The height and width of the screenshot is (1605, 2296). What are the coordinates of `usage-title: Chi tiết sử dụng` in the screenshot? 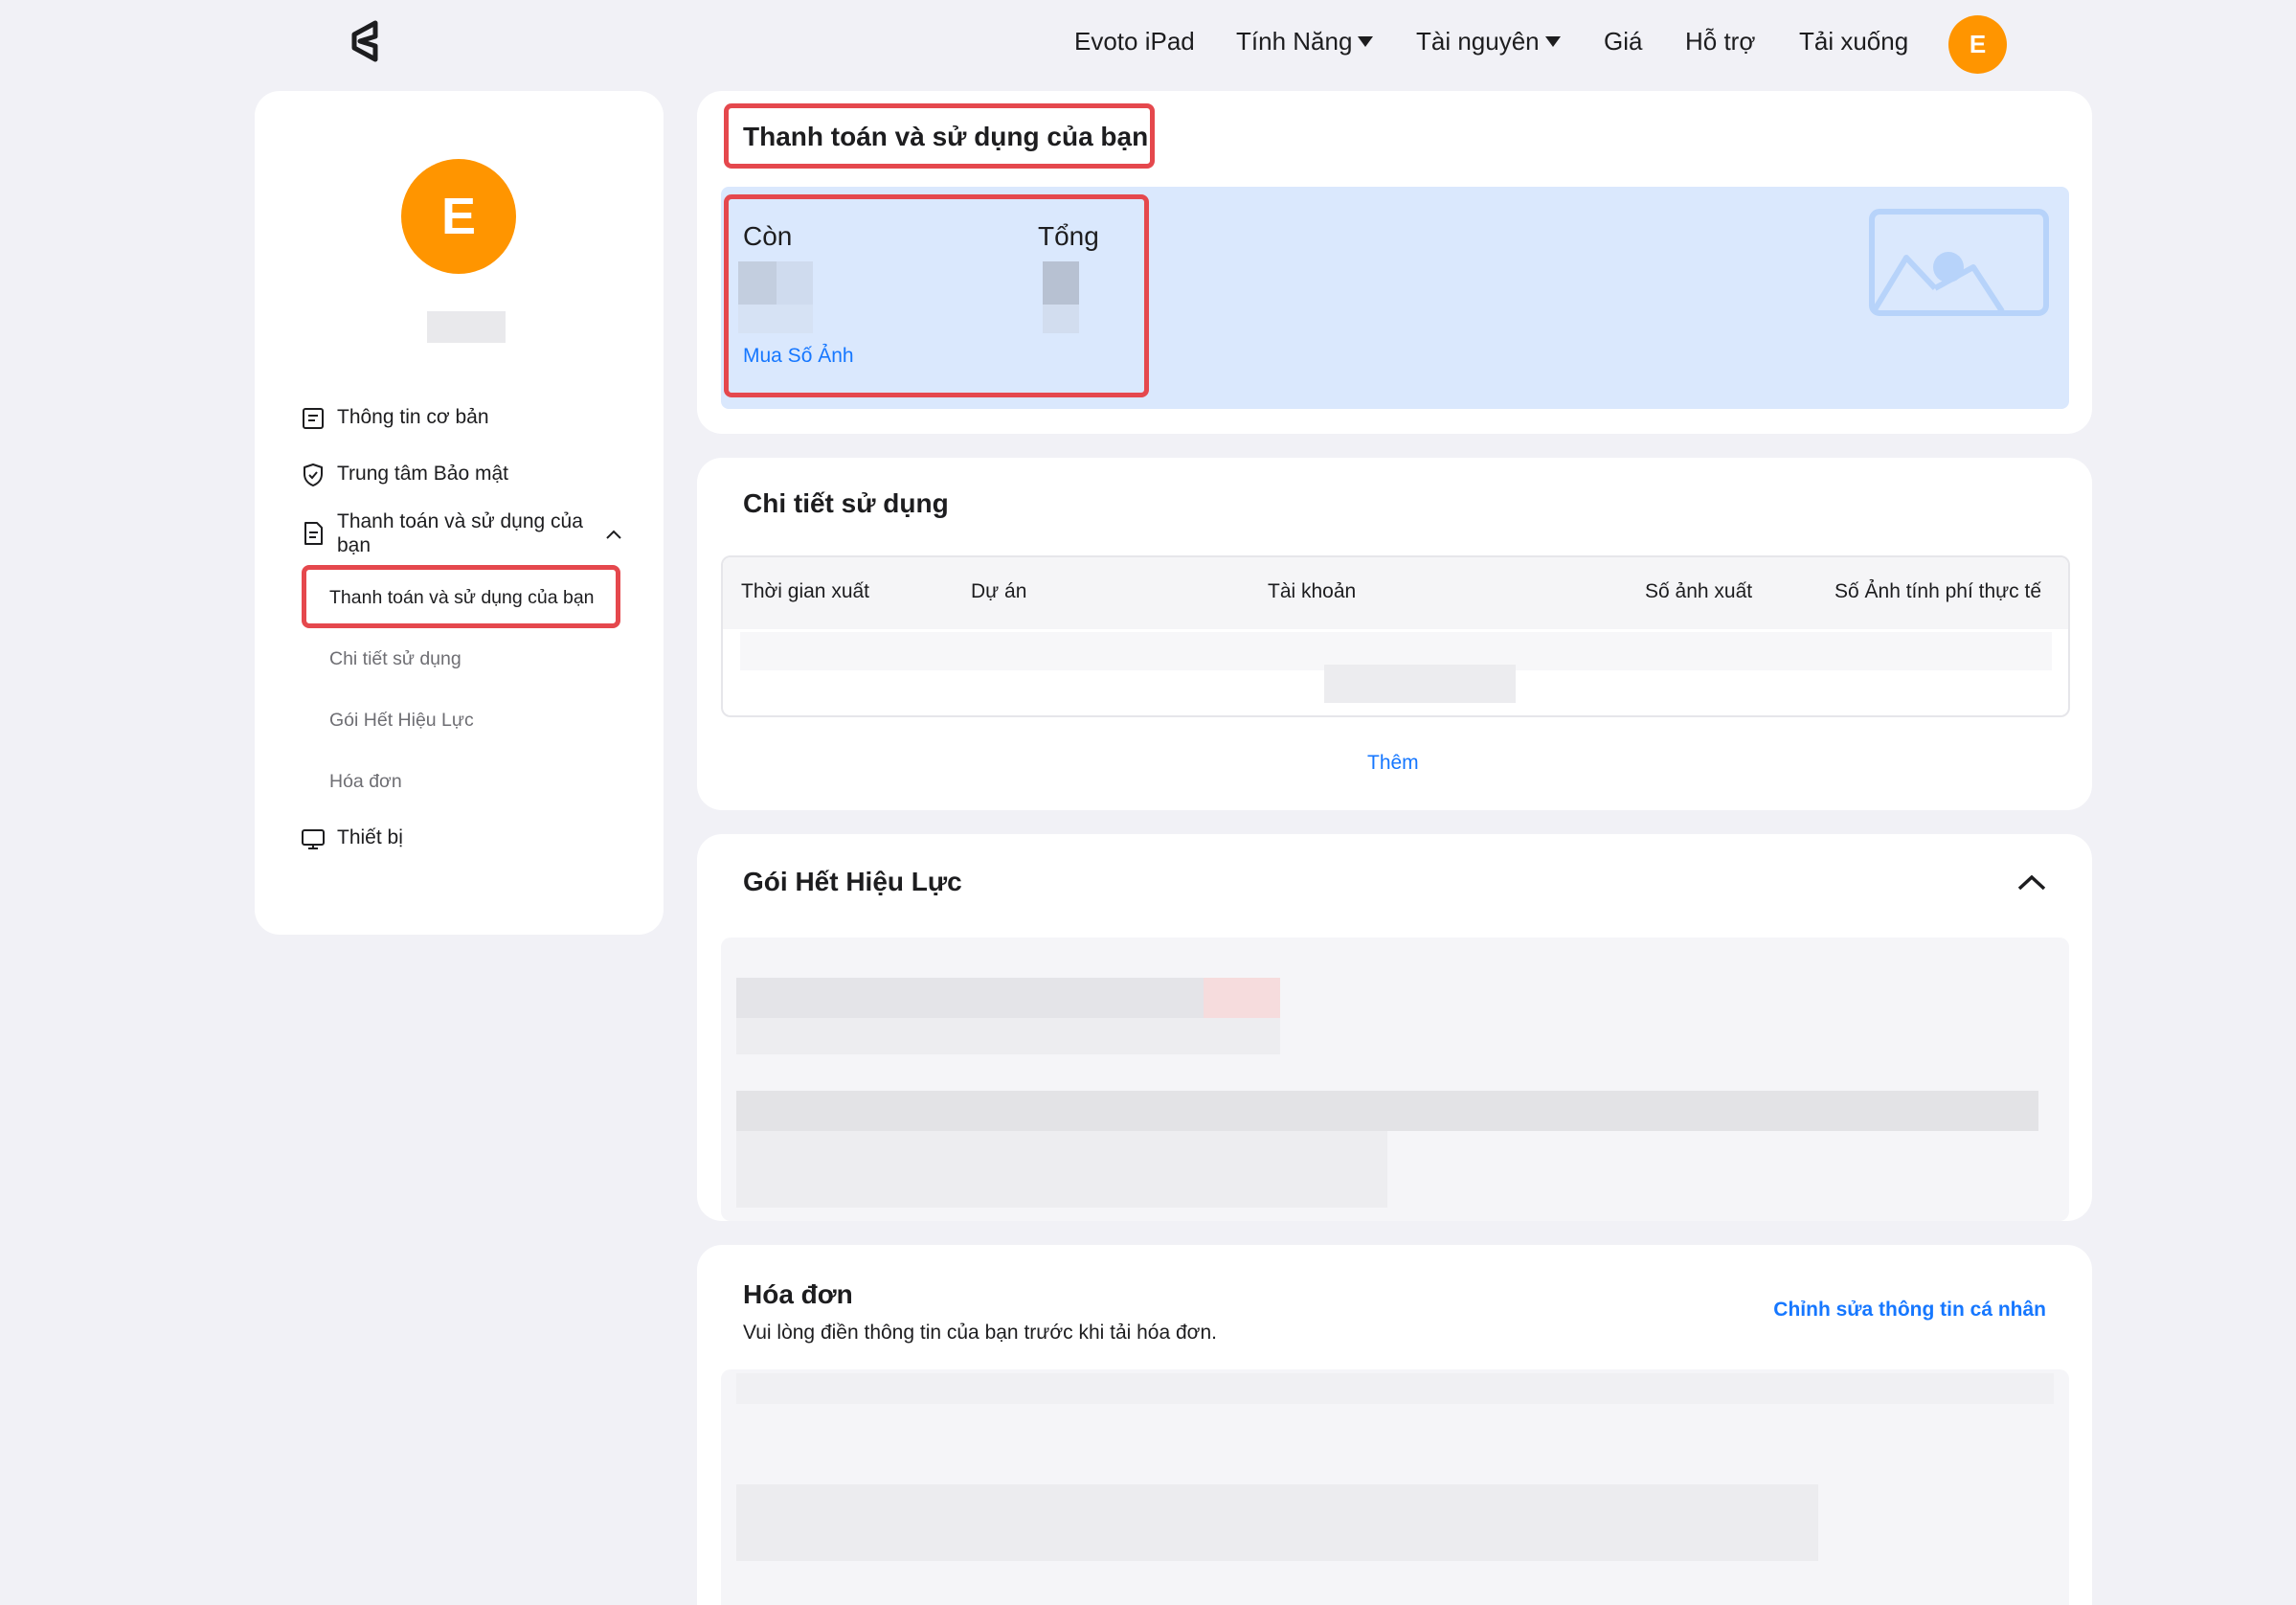 It's located at (846, 503).